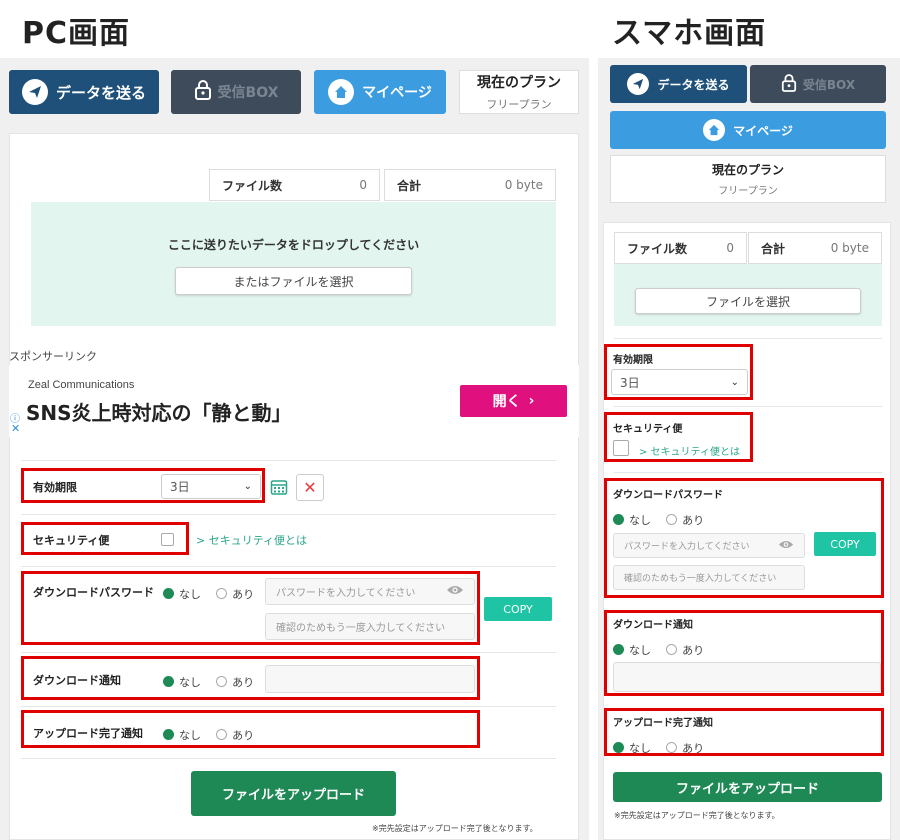  I want to click on mobile-security-checkbox, so click(621, 448).